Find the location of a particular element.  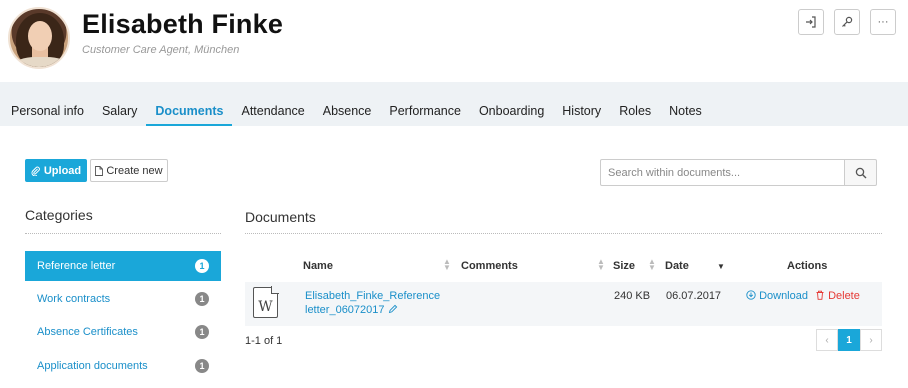

documents-divider is located at coordinates (563, 233).